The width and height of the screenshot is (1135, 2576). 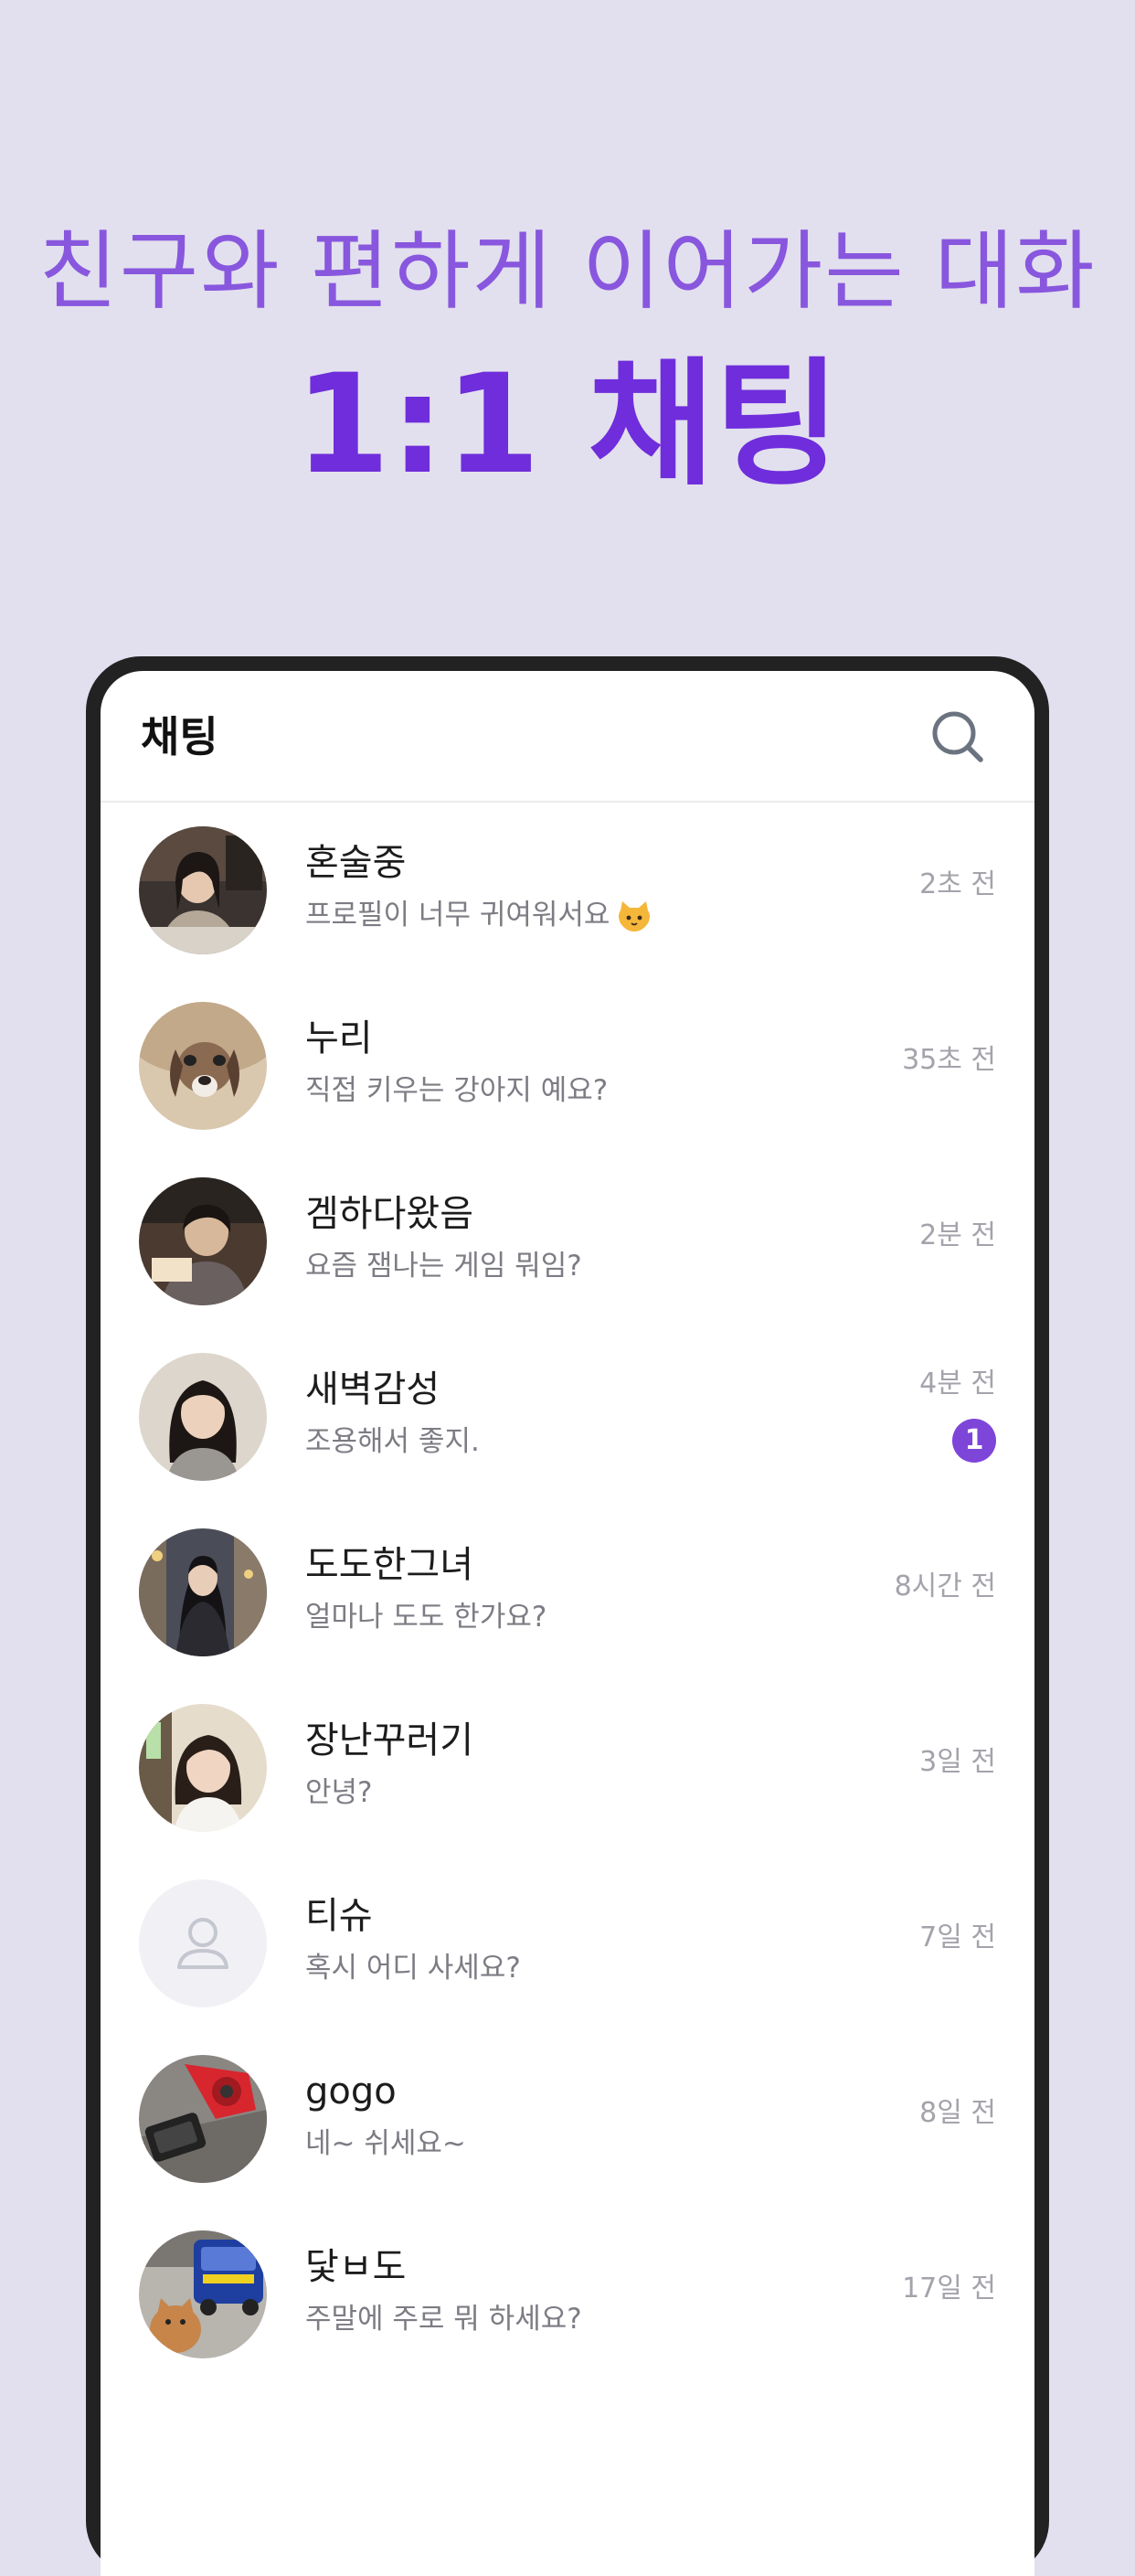 I want to click on chat-name: 혼술중, so click(x=356, y=863).